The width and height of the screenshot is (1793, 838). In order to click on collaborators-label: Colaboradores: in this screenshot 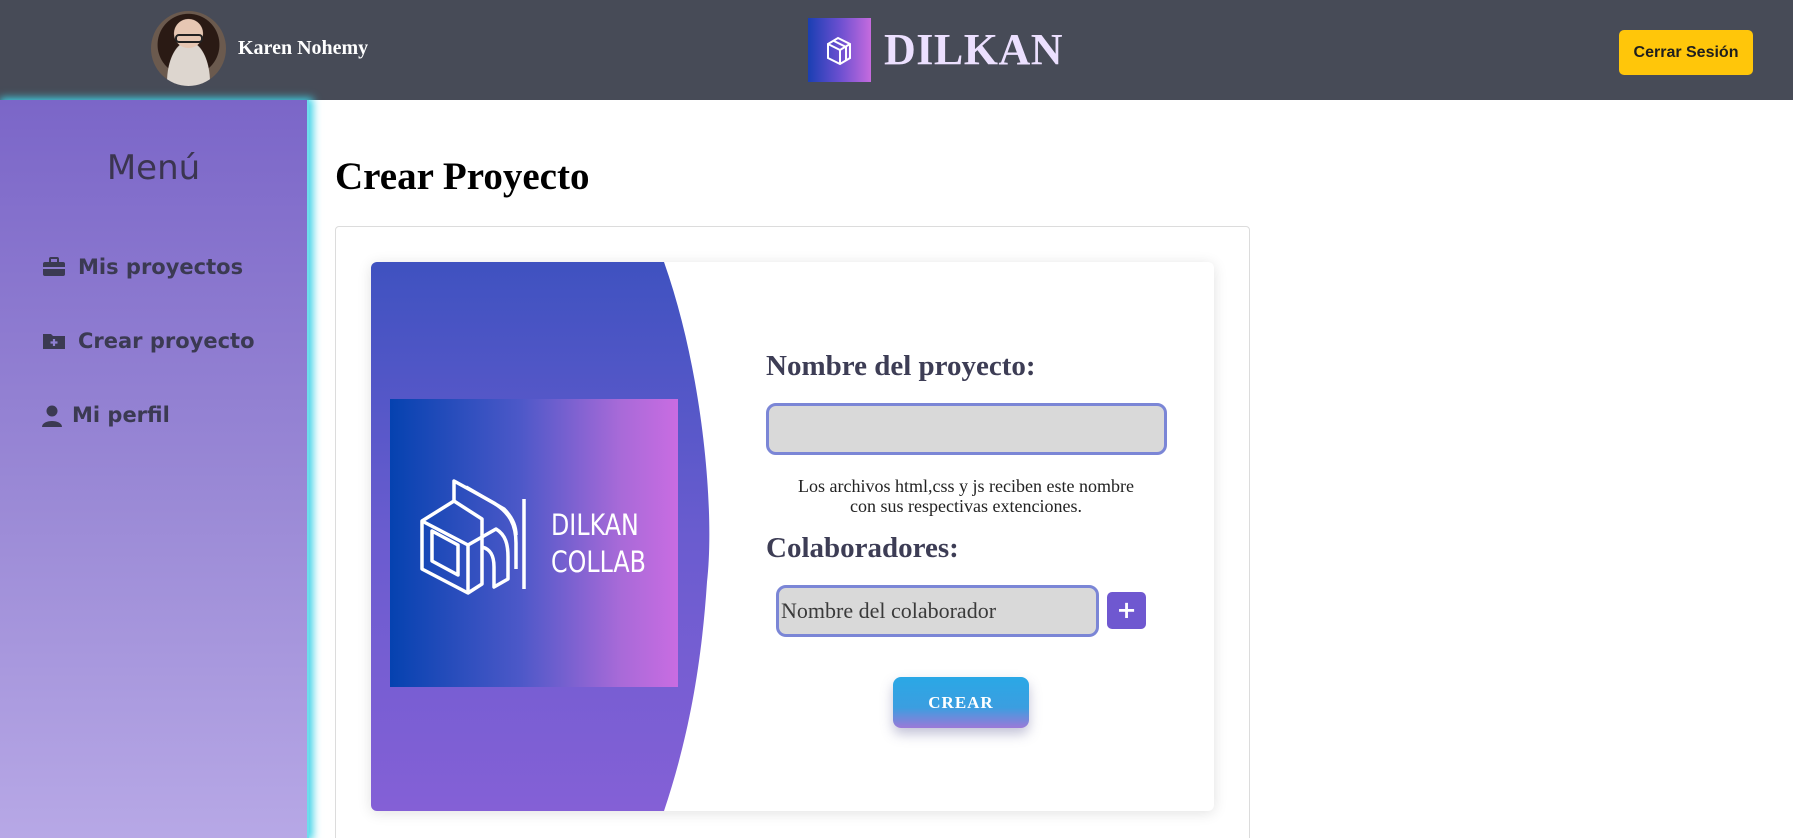, I will do `click(862, 548)`.